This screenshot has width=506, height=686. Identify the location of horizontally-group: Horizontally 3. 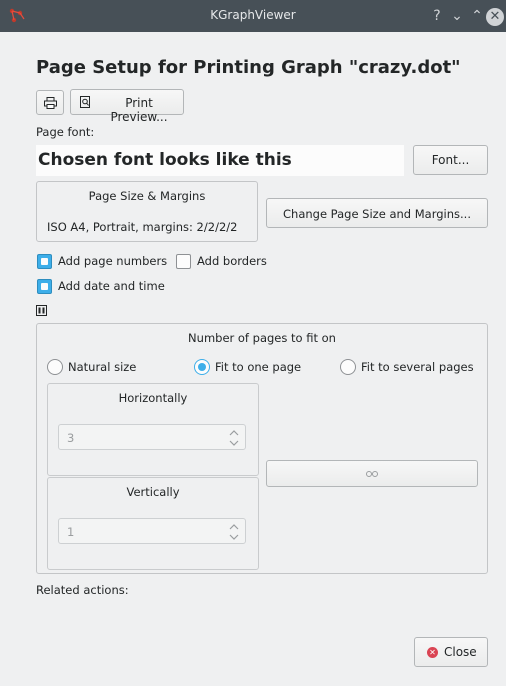
(153, 429).